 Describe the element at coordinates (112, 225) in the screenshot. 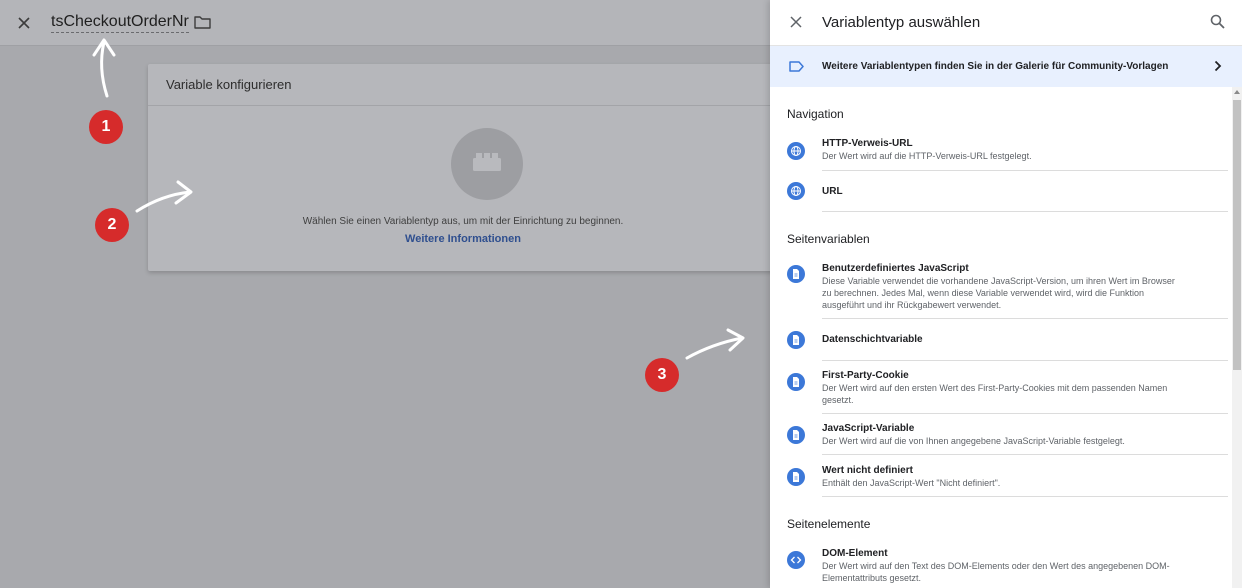

I see `annotation-badge-2: 2` at that location.